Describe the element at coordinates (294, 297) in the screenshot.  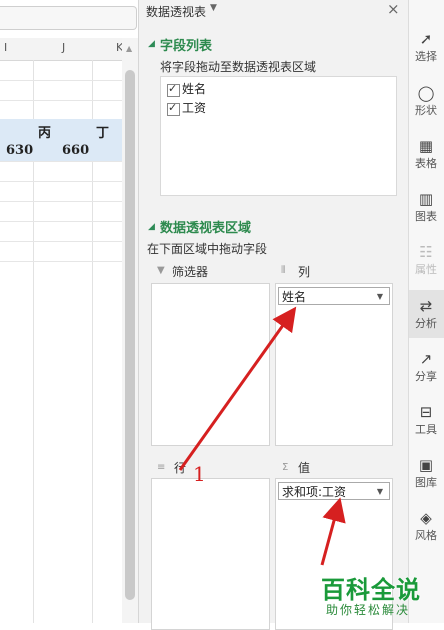
I see `column-field-label: 姓名` at that location.